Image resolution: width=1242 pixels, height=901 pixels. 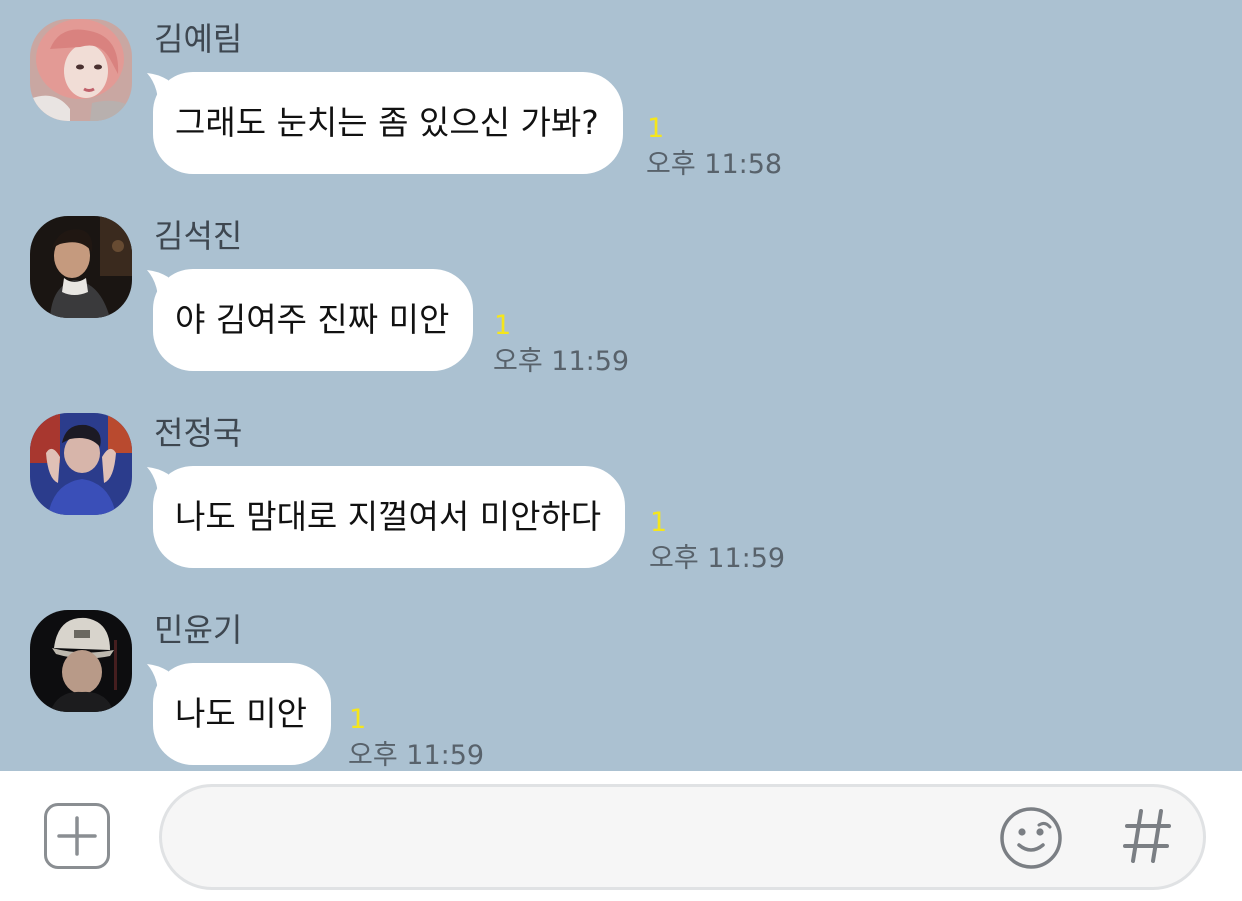 What do you see at coordinates (198, 433) in the screenshot?
I see `sender-name: 전정국` at bounding box center [198, 433].